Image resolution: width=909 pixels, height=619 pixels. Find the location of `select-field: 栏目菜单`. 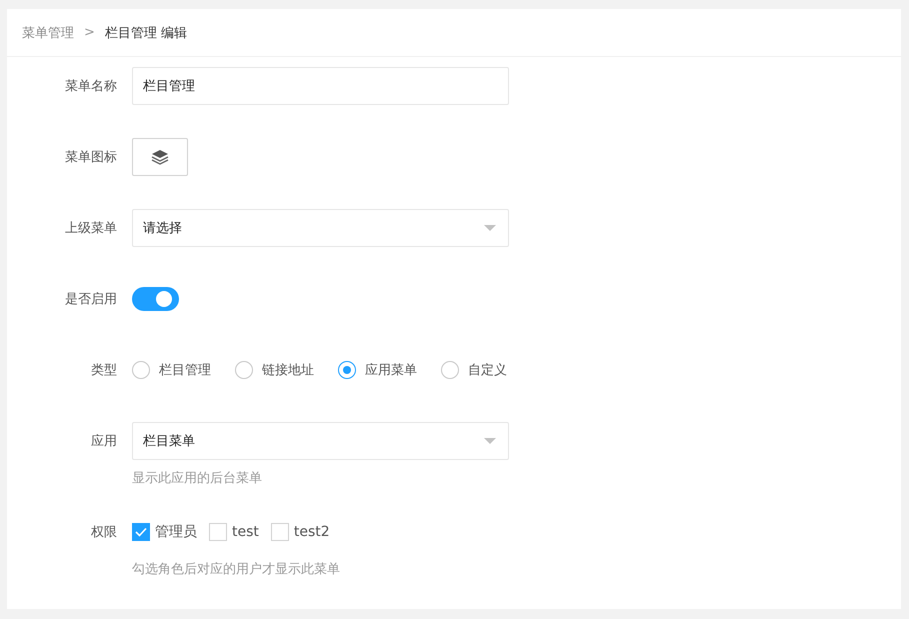

select-field: 栏目菜单 is located at coordinates (320, 441).